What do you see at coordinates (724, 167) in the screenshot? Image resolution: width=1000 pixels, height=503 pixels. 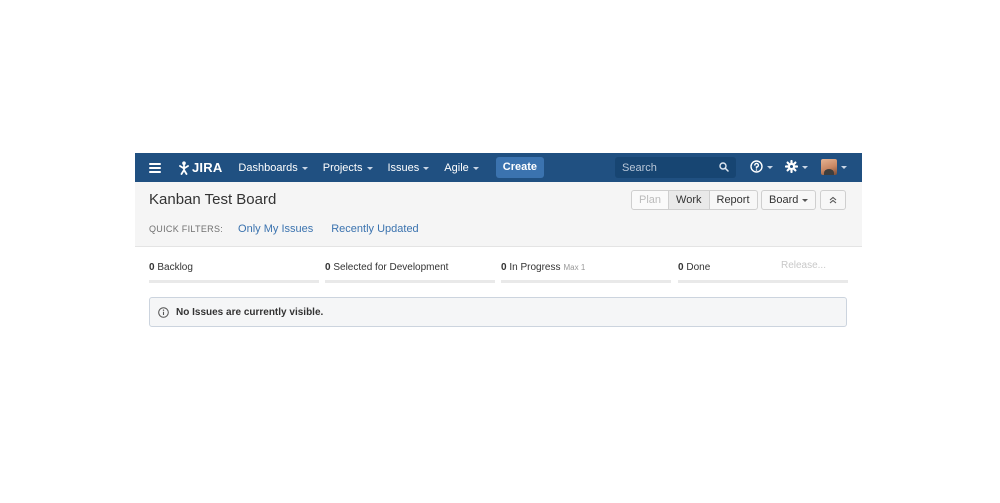 I see `search-icon` at bounding box center [724, 167].